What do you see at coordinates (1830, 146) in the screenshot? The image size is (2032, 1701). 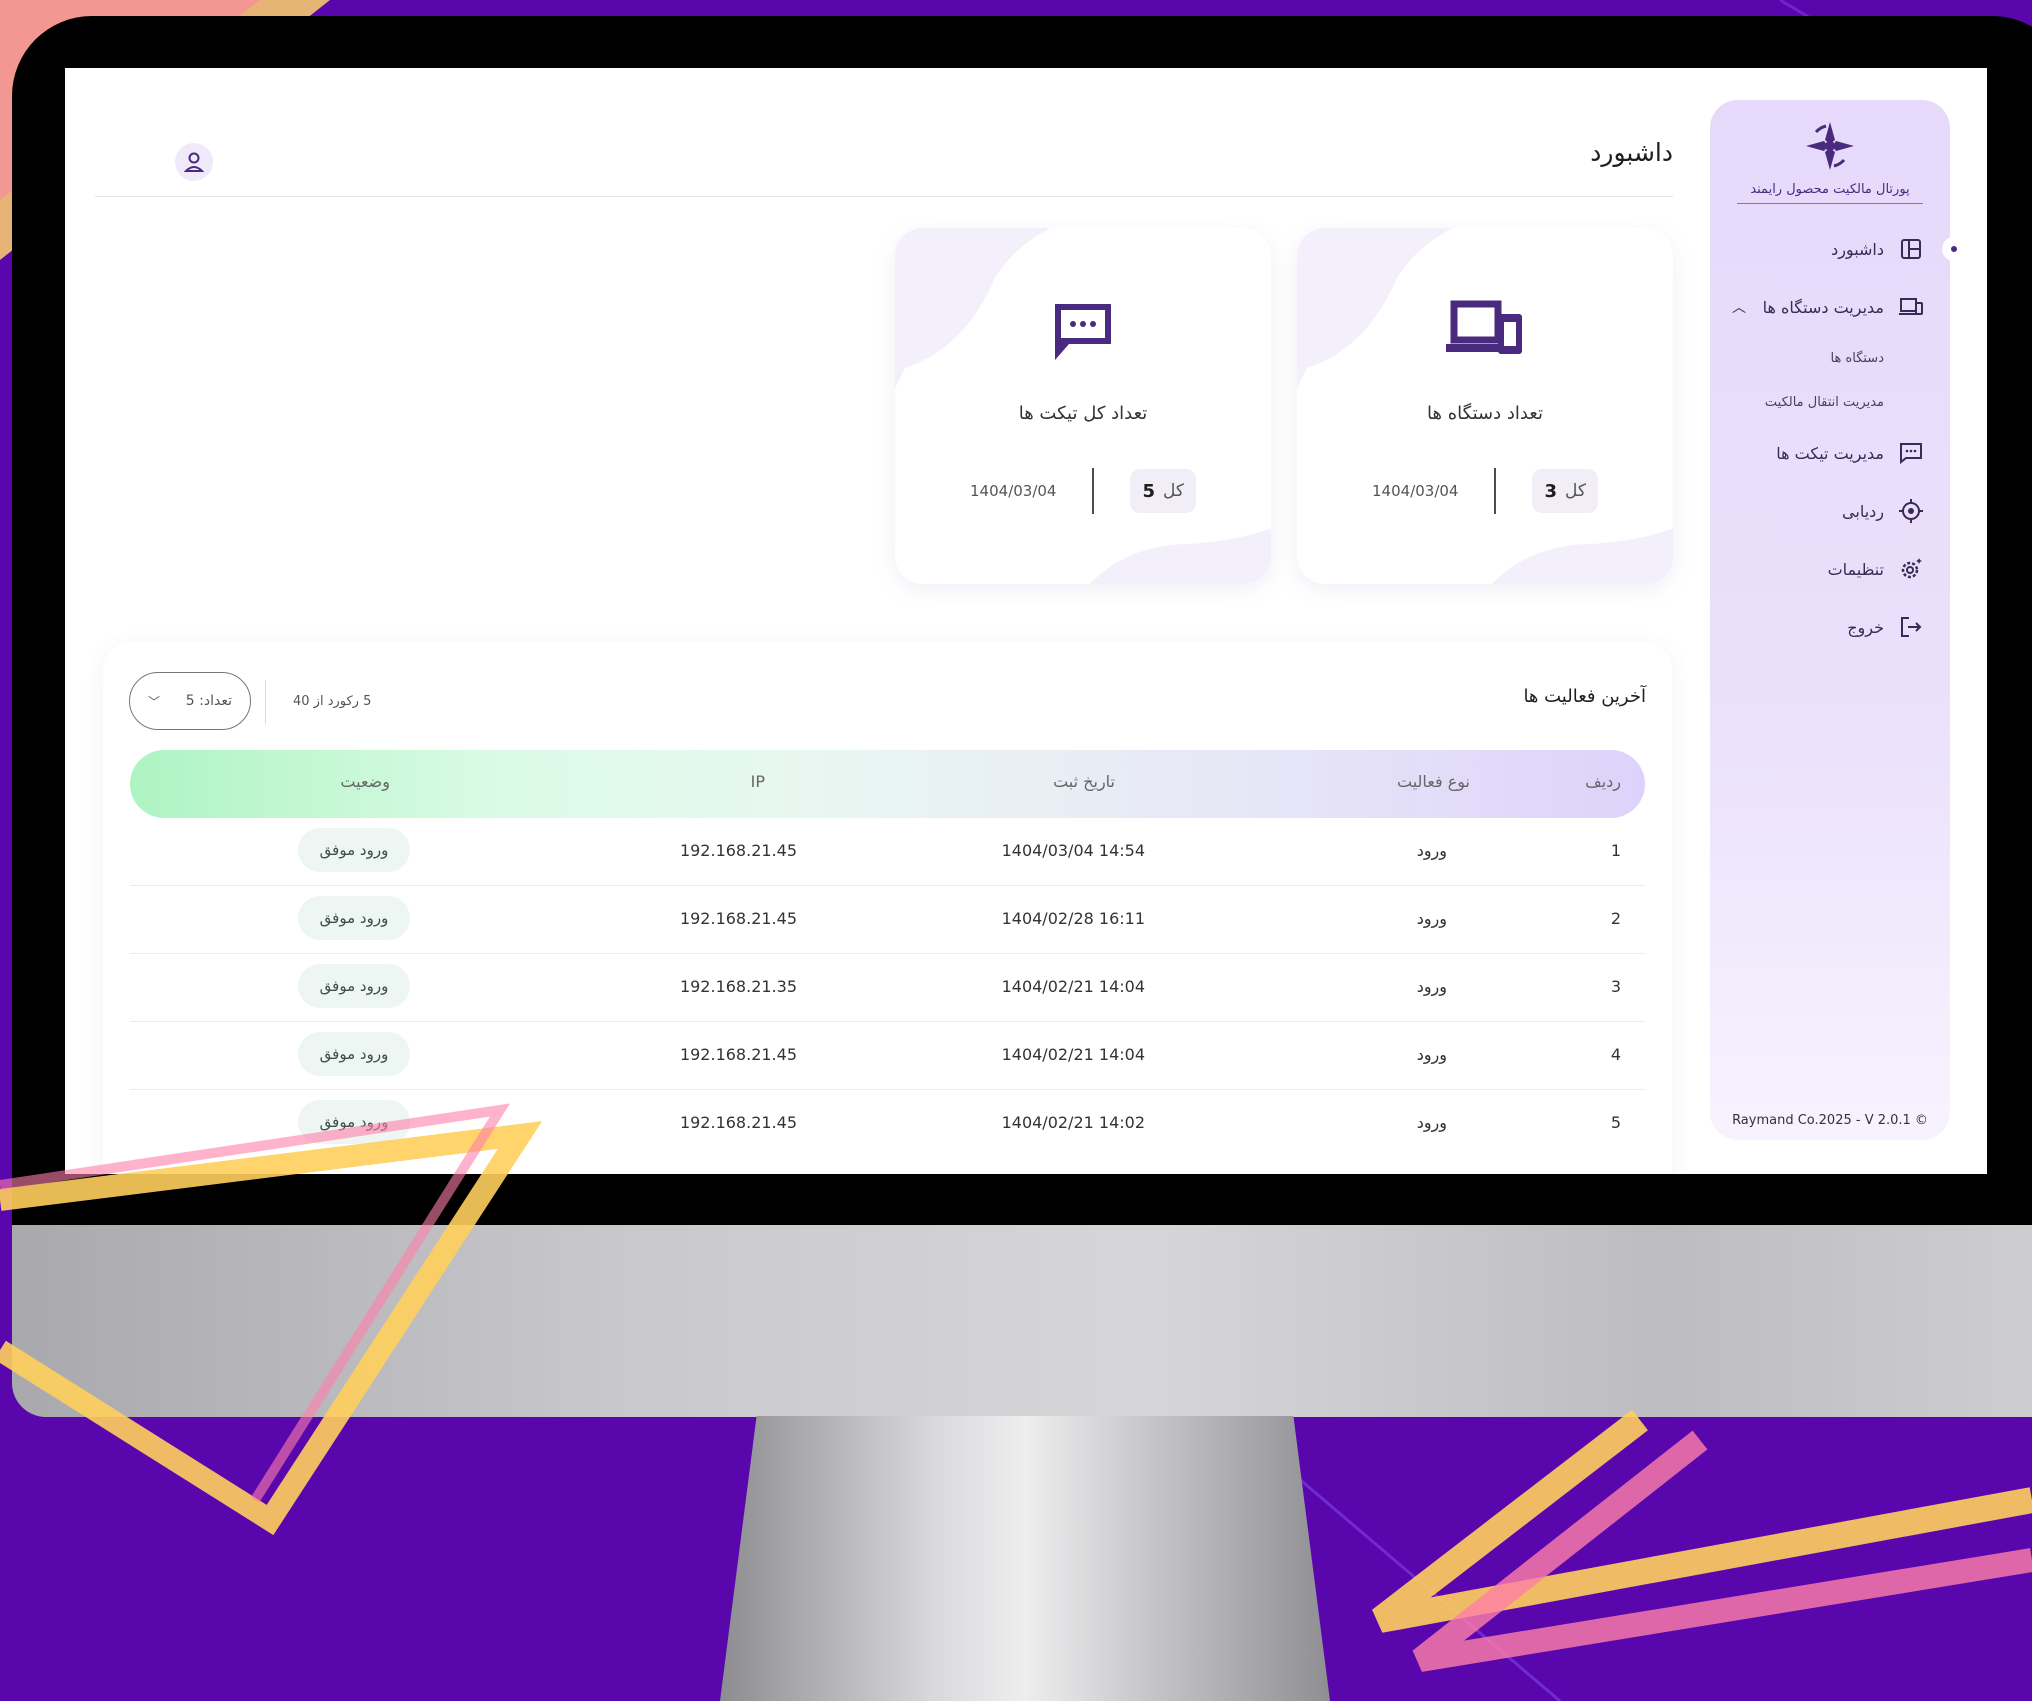 I see `logo-mark-icon` at bounding box center [1830, 146].